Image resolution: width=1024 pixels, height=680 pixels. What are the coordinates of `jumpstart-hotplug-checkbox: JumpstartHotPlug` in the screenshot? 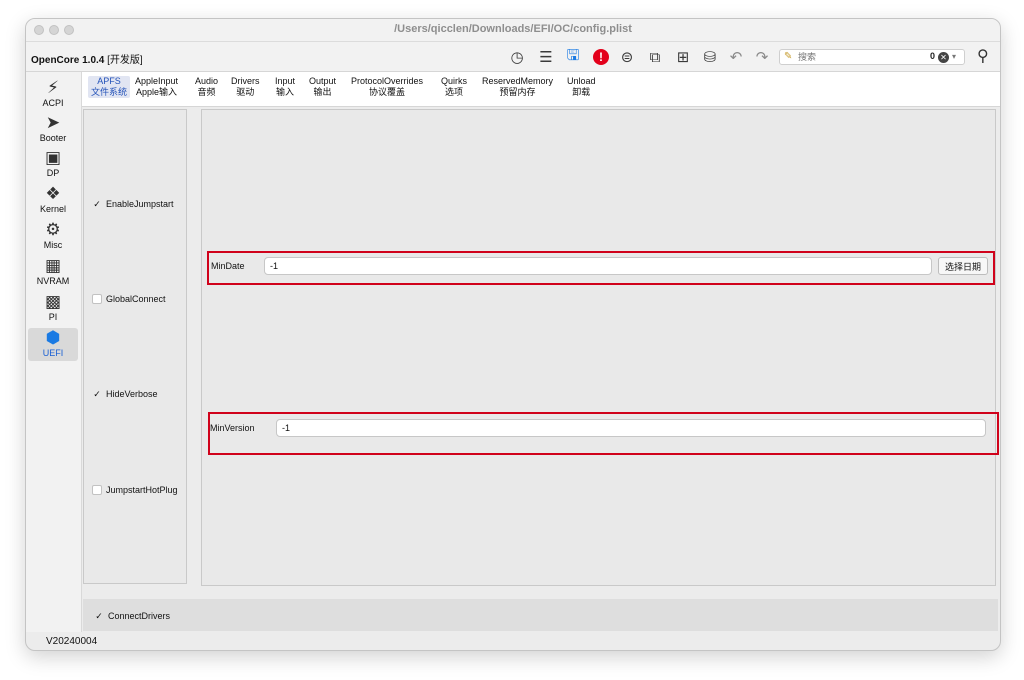 It's located at (135, 490).